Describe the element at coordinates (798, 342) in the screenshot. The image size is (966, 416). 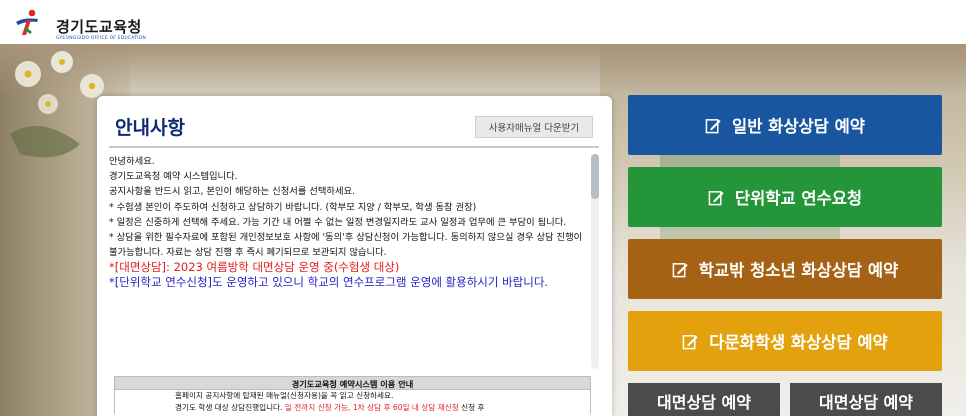
I see `action-label: 다문화학생 화상상담 예약` at that location.